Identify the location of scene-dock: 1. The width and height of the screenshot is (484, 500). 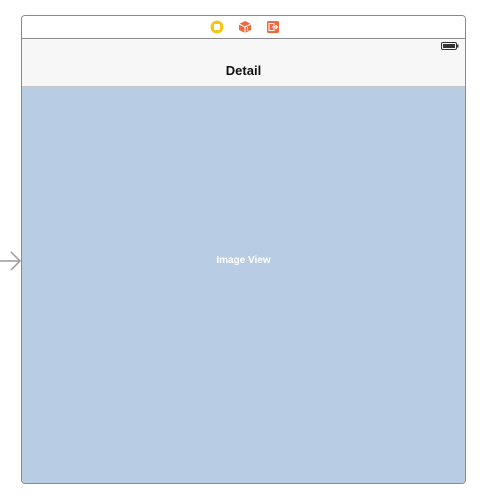
(243, 27).